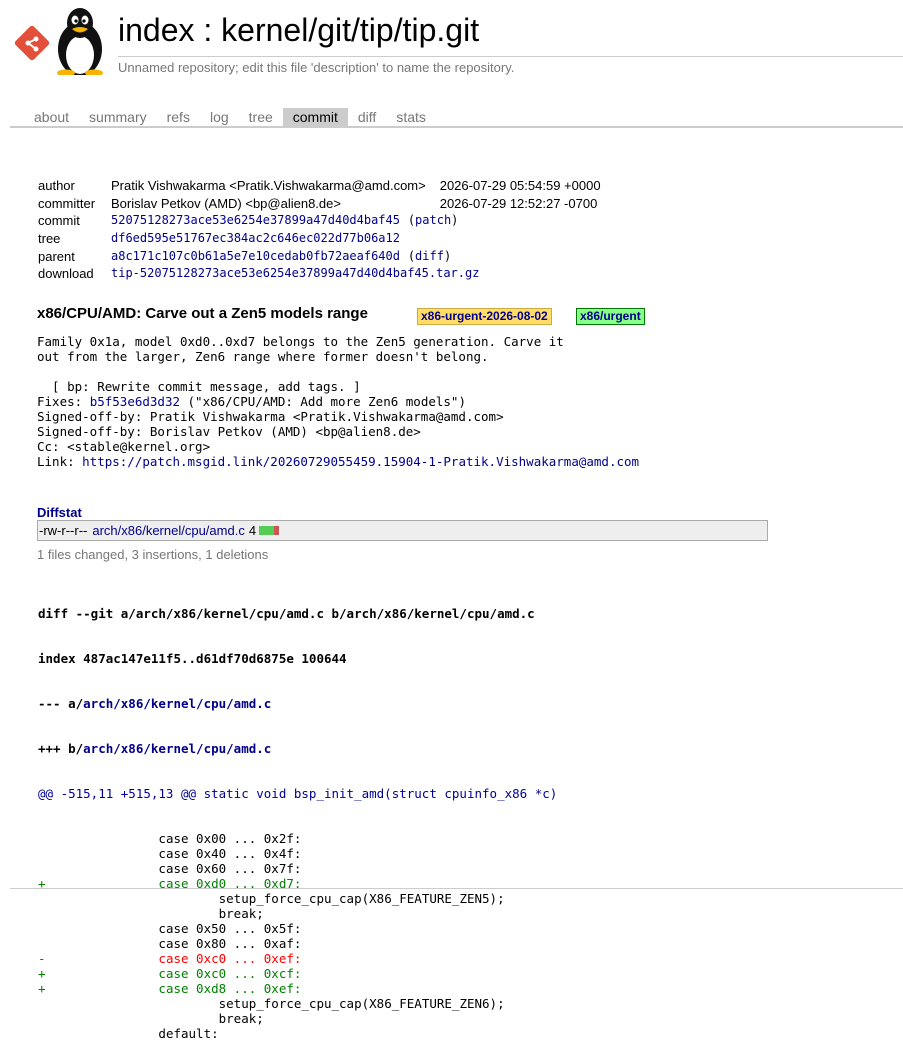  I want to click on tab-refs: refs, so click(178, 117).